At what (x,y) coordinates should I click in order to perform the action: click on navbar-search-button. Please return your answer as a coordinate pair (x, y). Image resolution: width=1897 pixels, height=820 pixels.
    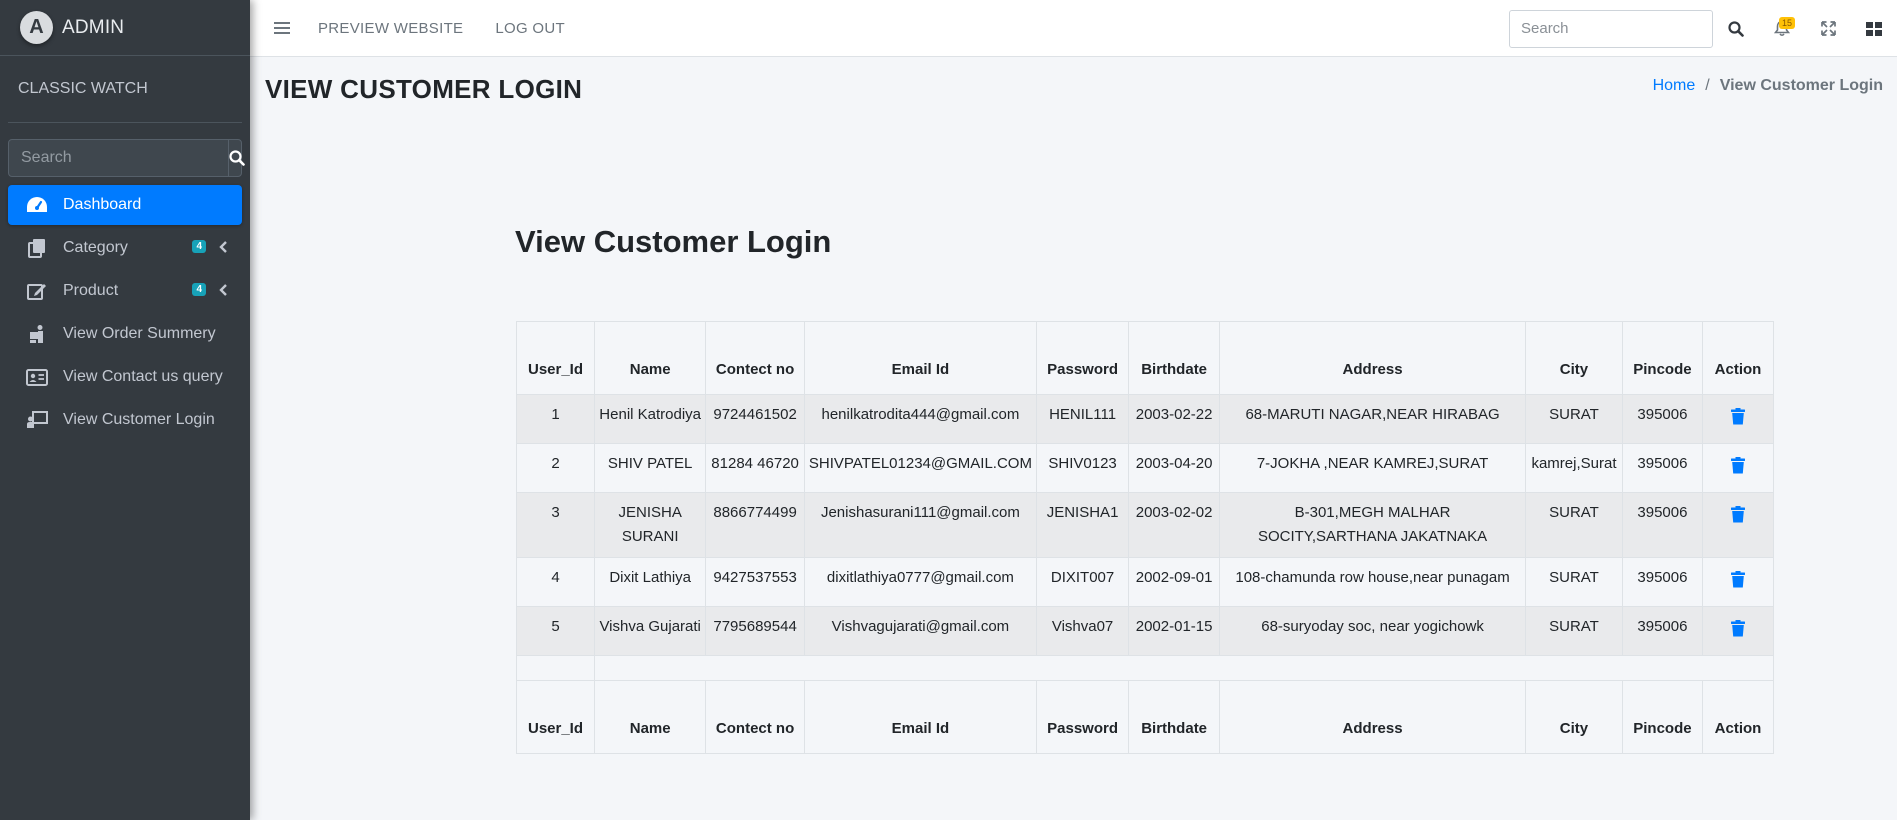
    Looking at the image, I should click on (1736, 28).